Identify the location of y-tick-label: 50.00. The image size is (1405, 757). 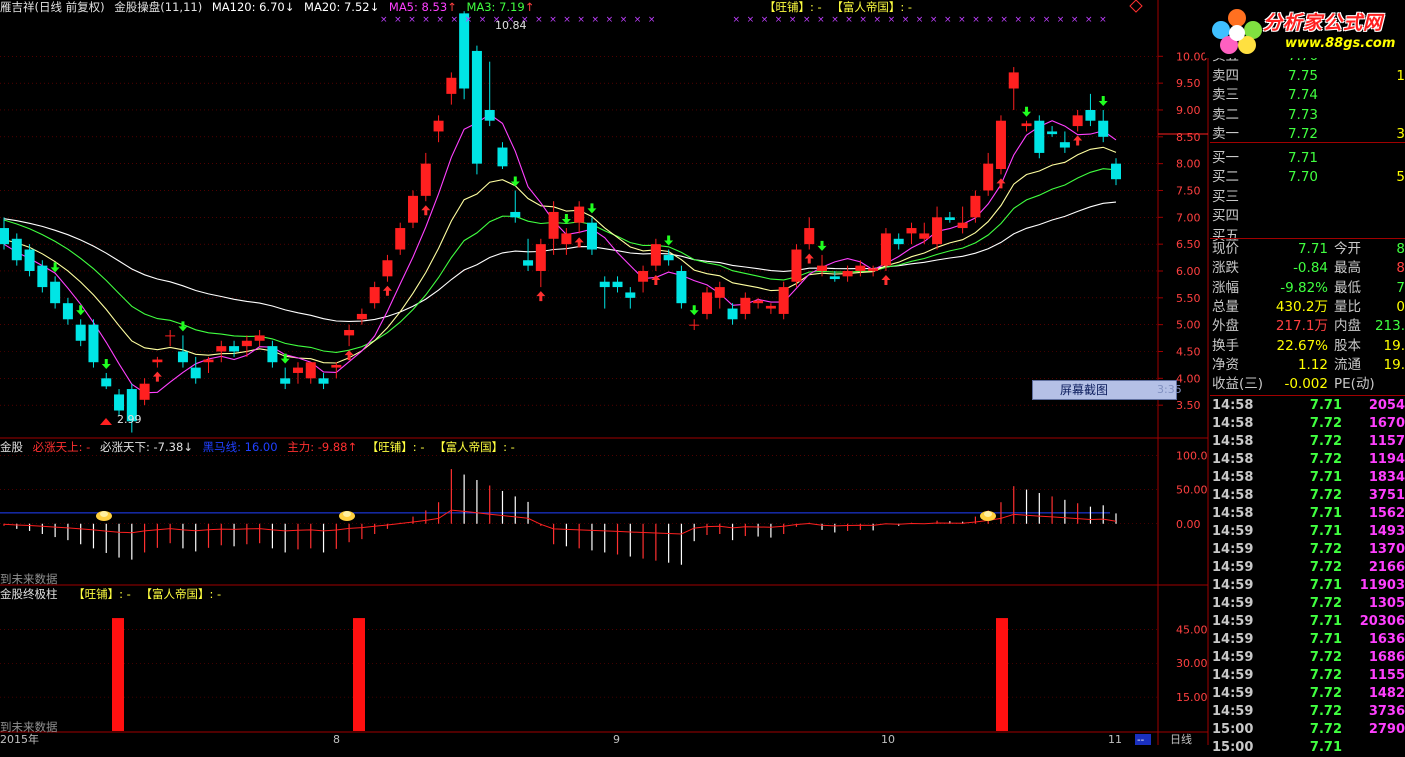
(1192, 490).